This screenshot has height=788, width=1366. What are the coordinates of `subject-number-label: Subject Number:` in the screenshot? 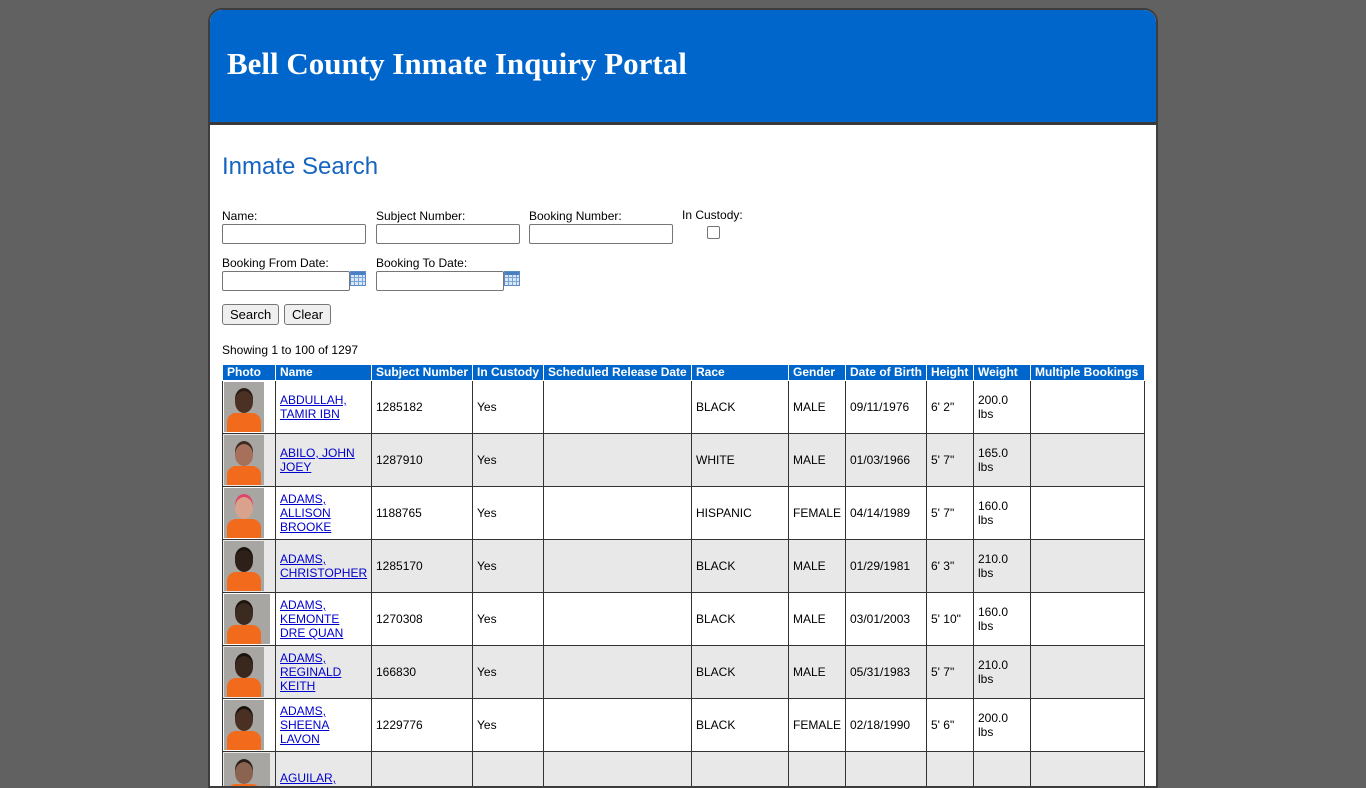 It's located at (420, 216).